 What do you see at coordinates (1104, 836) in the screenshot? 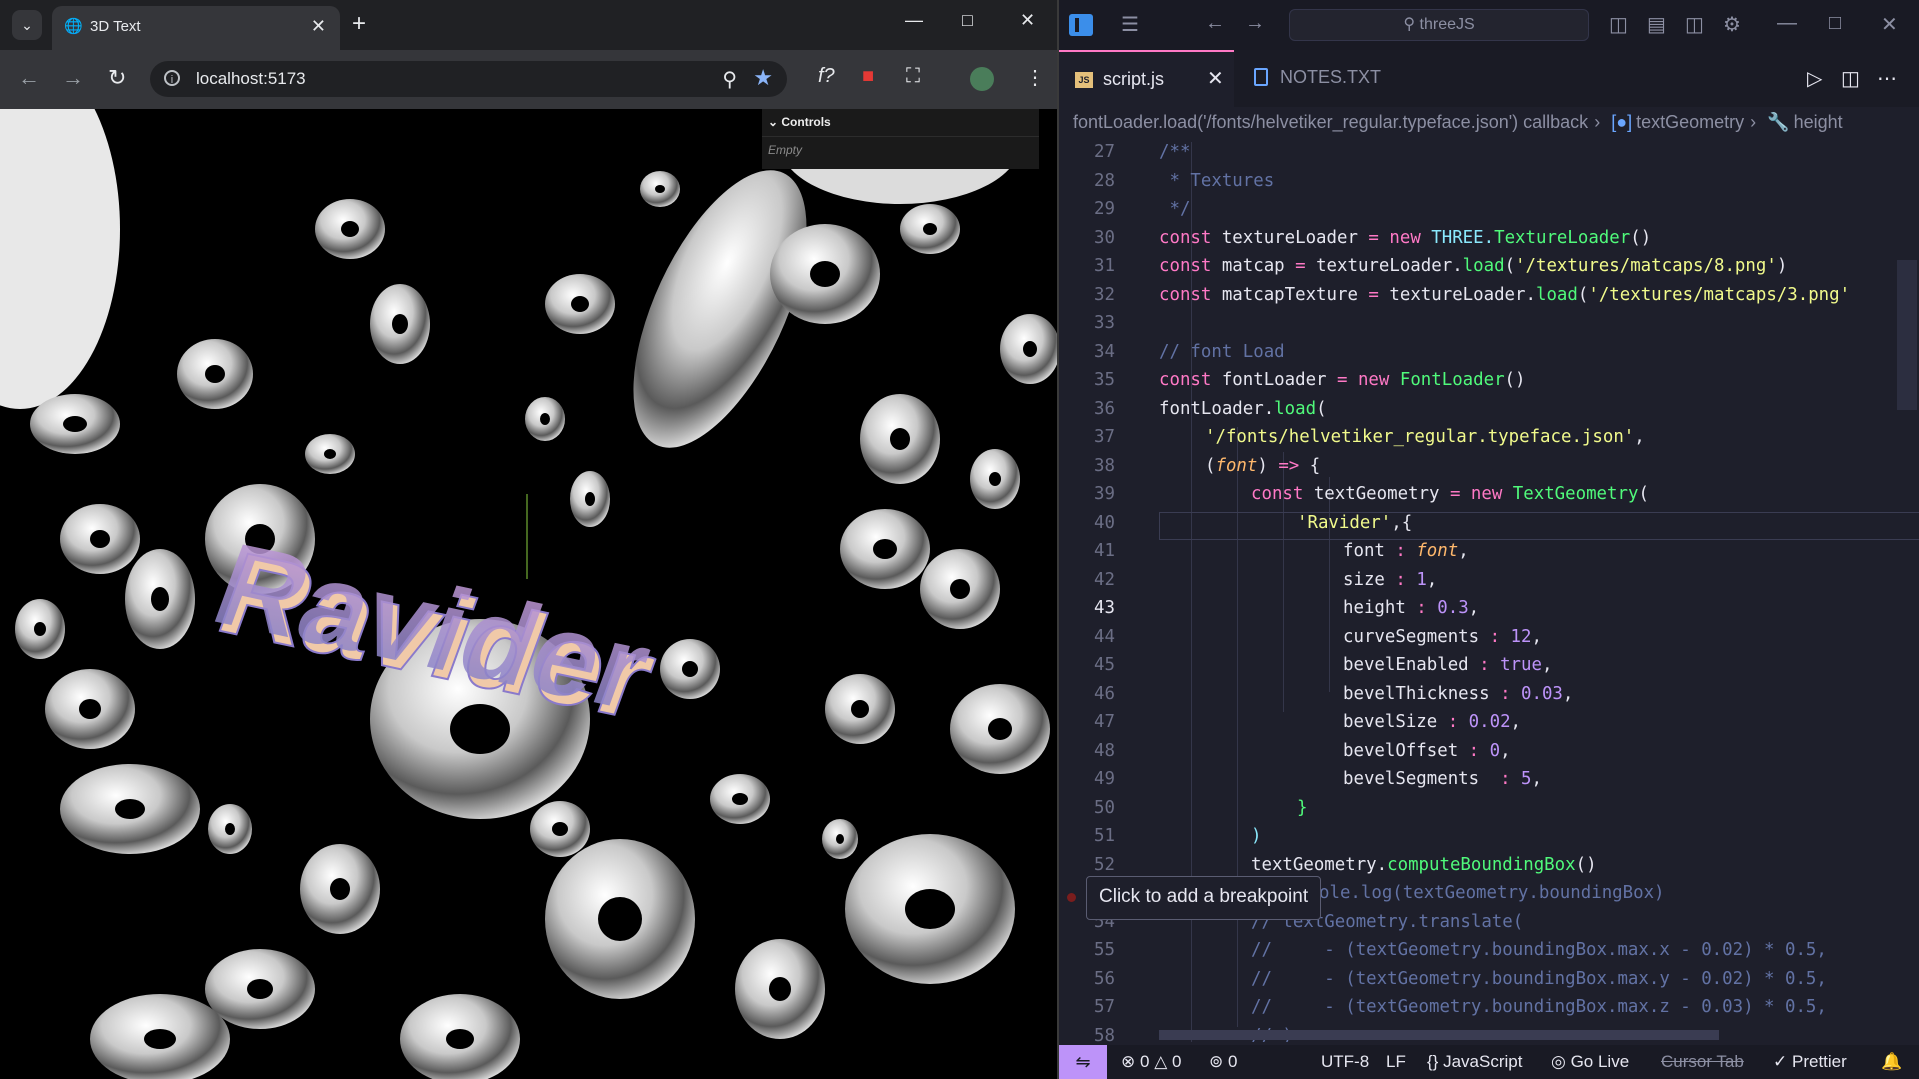
I see `line-number: 51` at bounding box center [1104, 836].